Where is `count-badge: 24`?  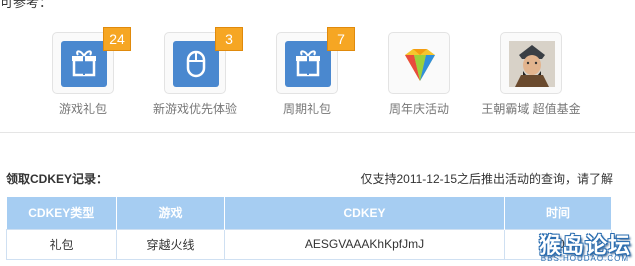 count-badge: 24 is located at coordinates (117, 39).